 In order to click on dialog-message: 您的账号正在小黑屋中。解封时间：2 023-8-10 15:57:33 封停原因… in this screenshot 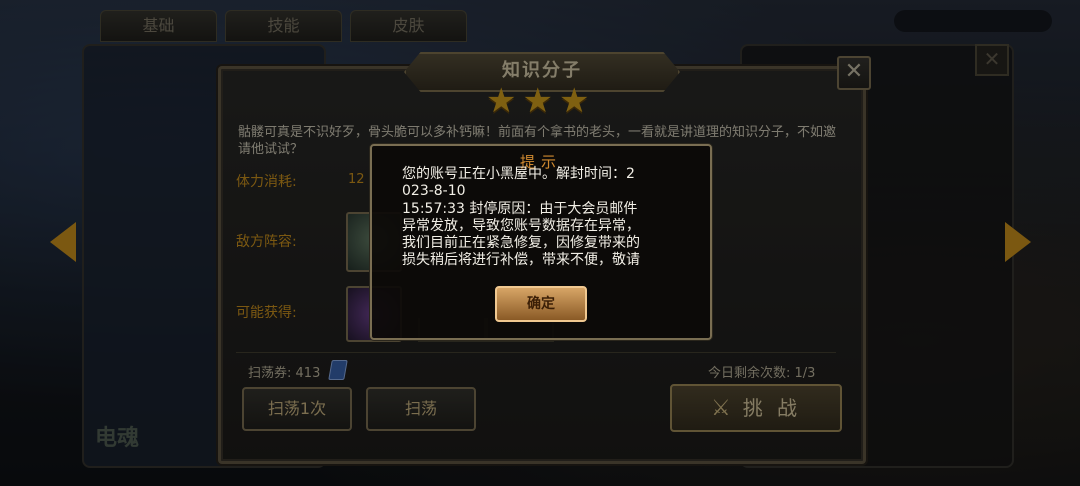, I will do `click(521, 217)`.